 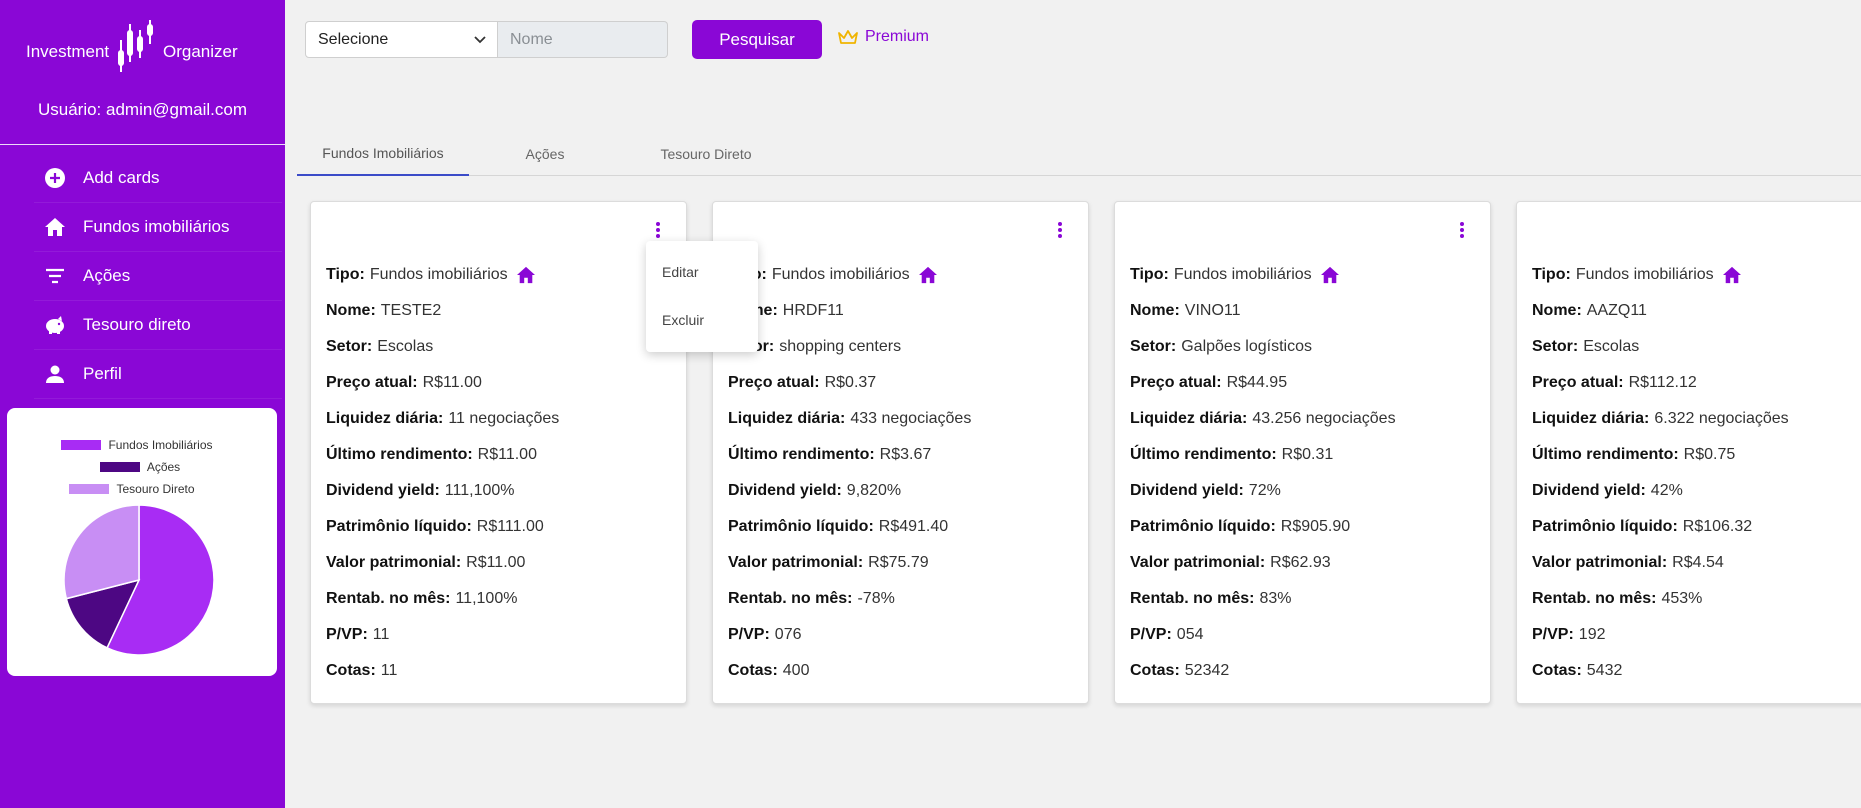 I want to click on field-value: 111,100%, so click(x=479, y=490).